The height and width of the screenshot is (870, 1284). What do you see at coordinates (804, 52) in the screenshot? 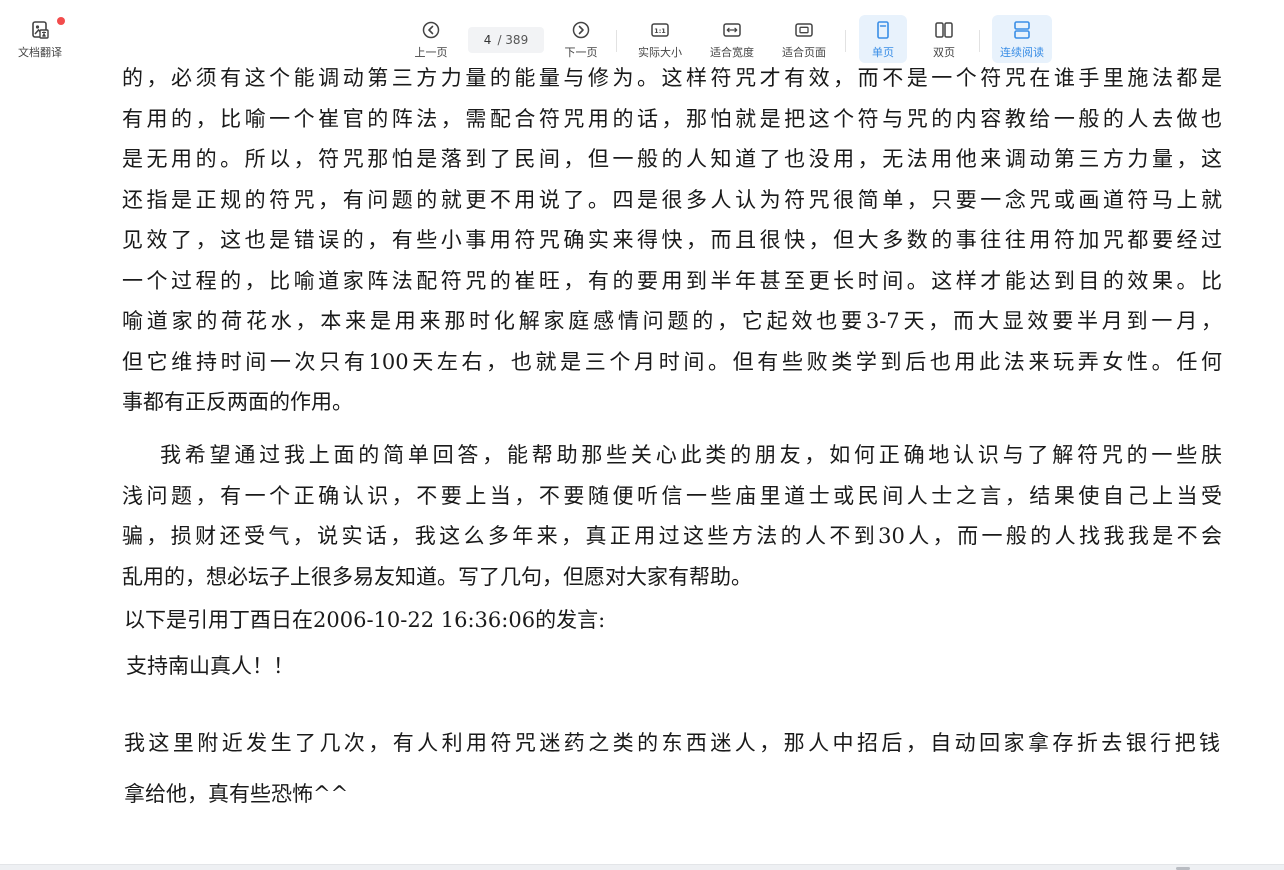
I see `fit-page-label: 适合页面` at bounding box center [804, 52].